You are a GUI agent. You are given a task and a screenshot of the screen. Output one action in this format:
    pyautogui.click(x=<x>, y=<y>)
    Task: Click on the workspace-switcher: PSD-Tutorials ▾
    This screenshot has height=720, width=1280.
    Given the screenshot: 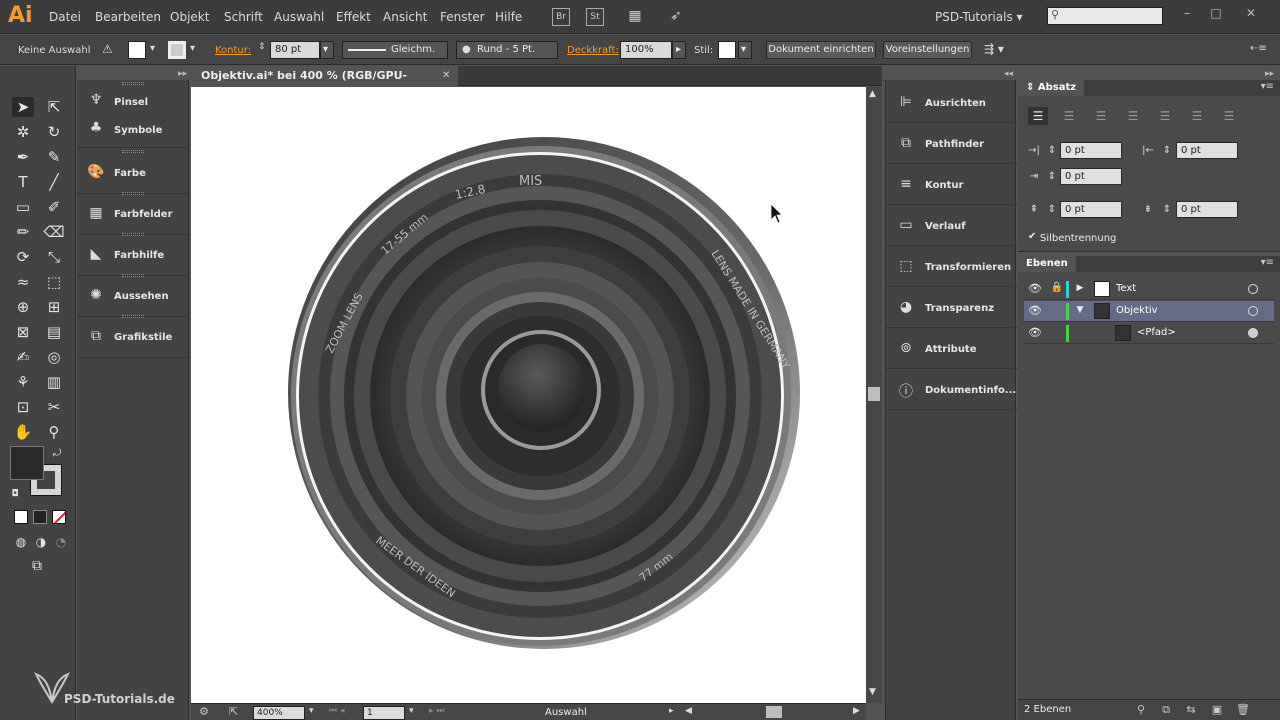 What is the action you would take?
    pyautogui.click(x=979, y=17)
    